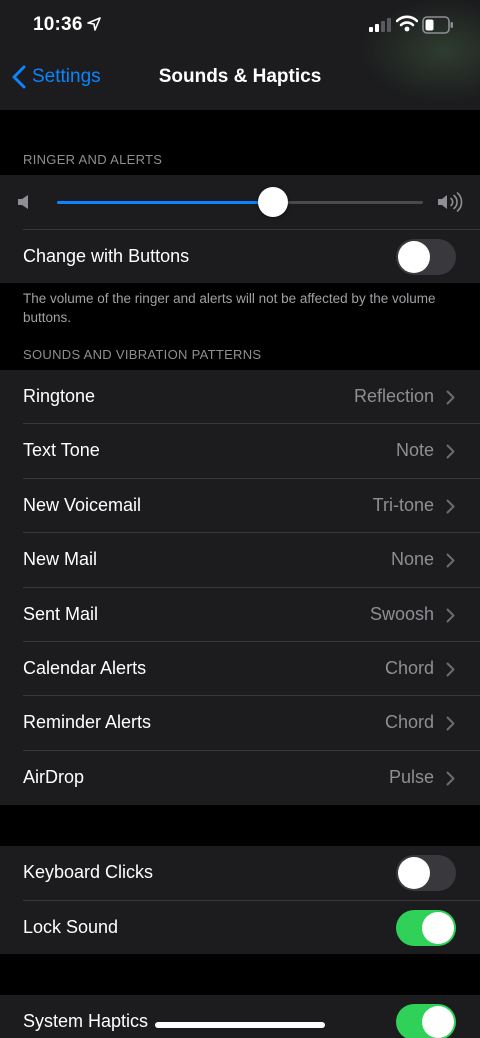 The width and height of the screenshot is (480, 1038). I want to click on list-item-reminder-alerts: Reminder Alerts Chord, so click(240, 723).